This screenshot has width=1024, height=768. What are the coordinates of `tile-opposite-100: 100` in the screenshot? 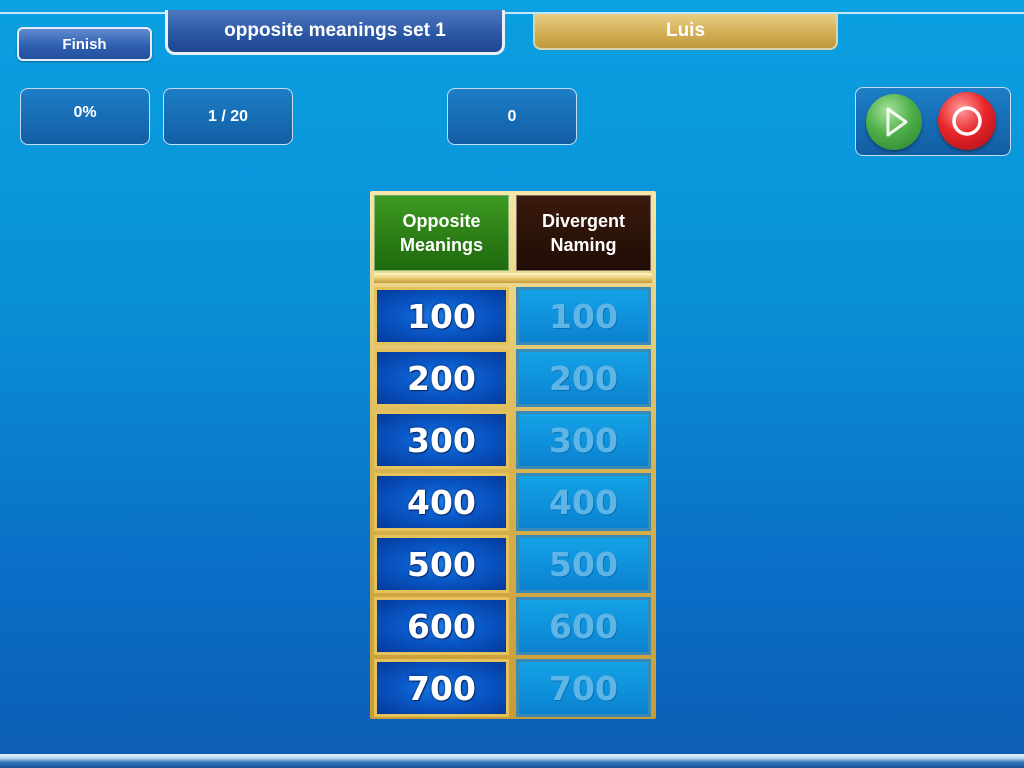 It's located at (441, 316).